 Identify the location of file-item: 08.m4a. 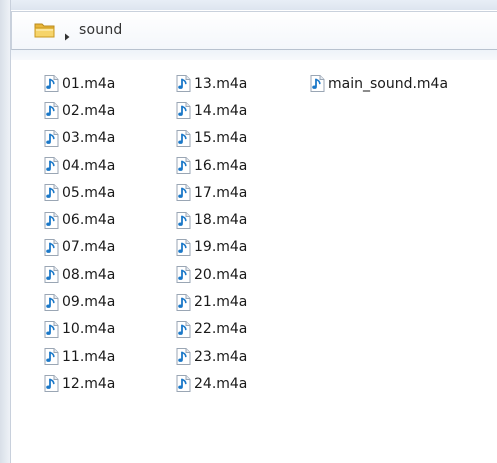
(79, 274).